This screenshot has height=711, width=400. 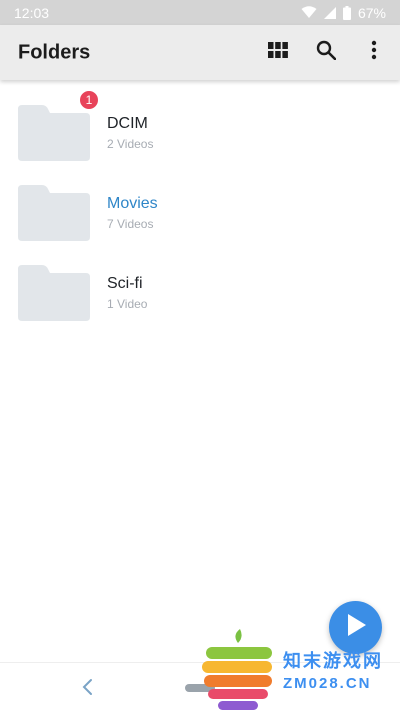 What do you see at coordinates (327, 683) in the screenshot?
I see `watermark-url: ZM028.CN` at bounding box center [327, 683].